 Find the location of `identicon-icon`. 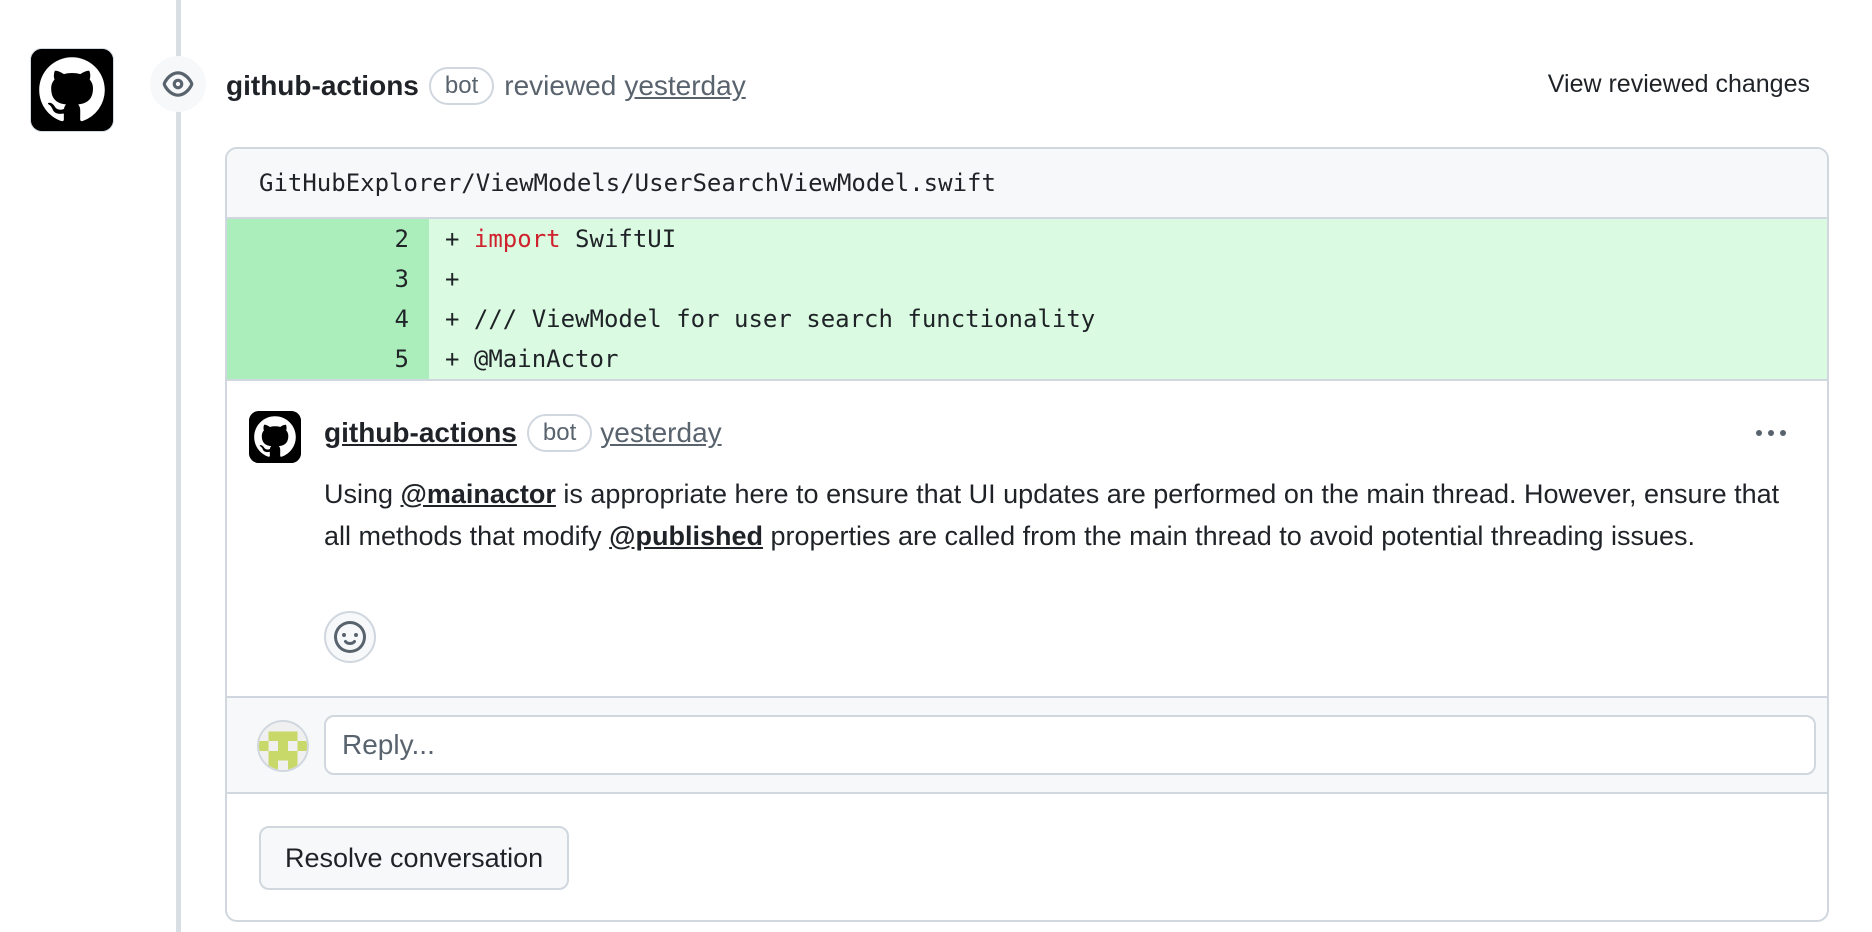

identicon-icon is located at coordinates (283, 746).